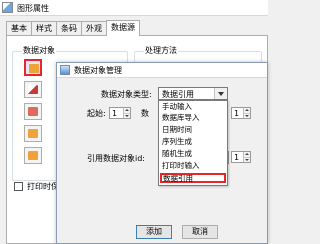 Image resolution: width=320 pixels, height=244 pixels. What do you see at coordinates (237, 157) in the screenshot?
I see `ref-spinner-value: 1` at bounding box center [237, 157].